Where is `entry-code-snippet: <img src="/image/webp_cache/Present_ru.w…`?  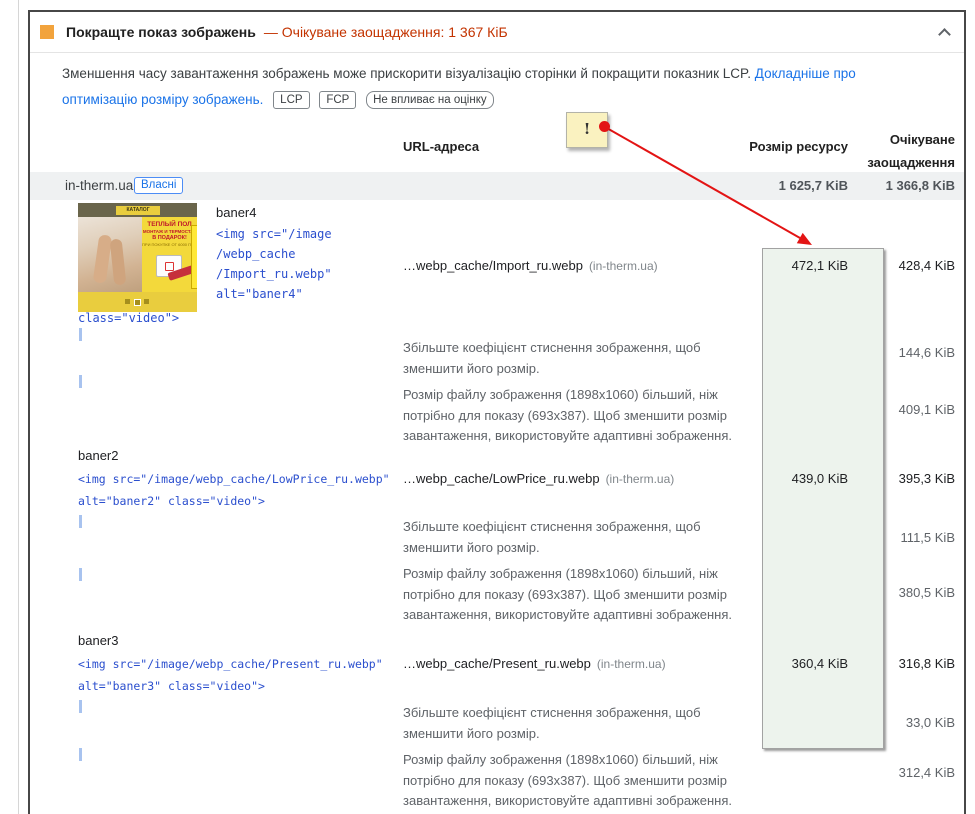
entry-code-snippet: <img src="/image/webp_cache/Present_ru.w… is located at coordinates (230, 675).